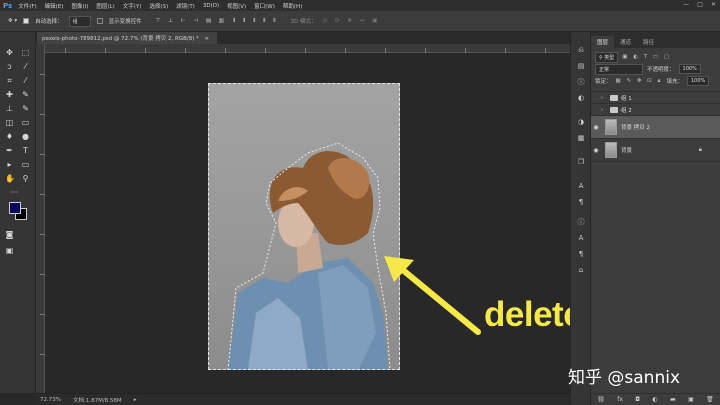 This screenshot has width=720, height=405. What do you see at coordinates (581, 162) in the screenshot?
I see `libraries-panel-icon: ❐` at bounding box center [581, 162].